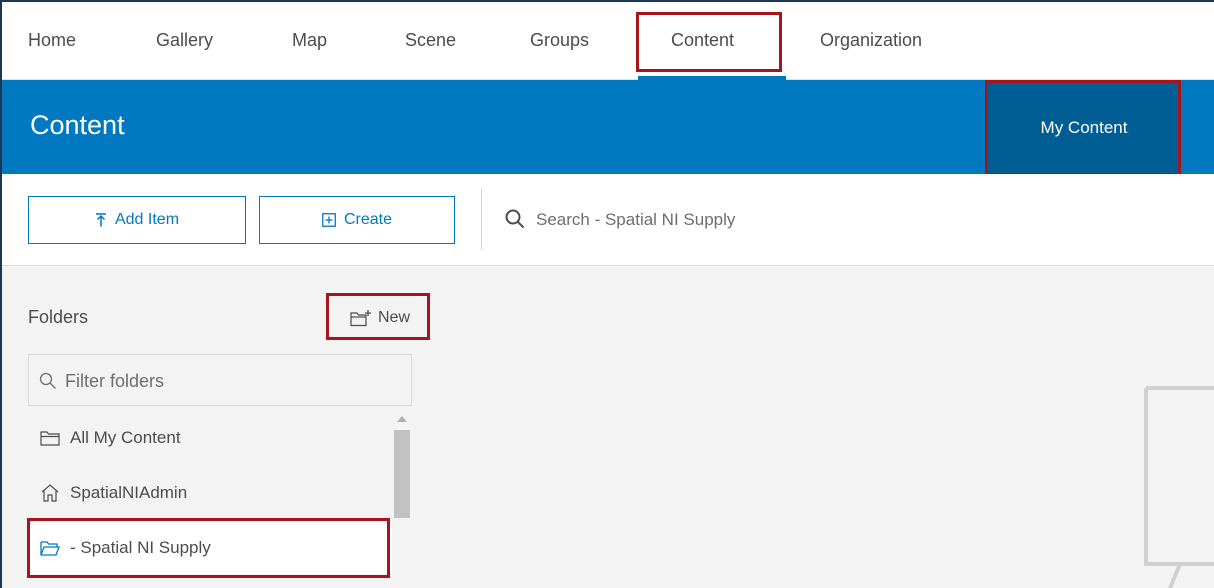 This screenshot has width=1214, height=588. I want to click on filter-search-icon, so click(47, 380).